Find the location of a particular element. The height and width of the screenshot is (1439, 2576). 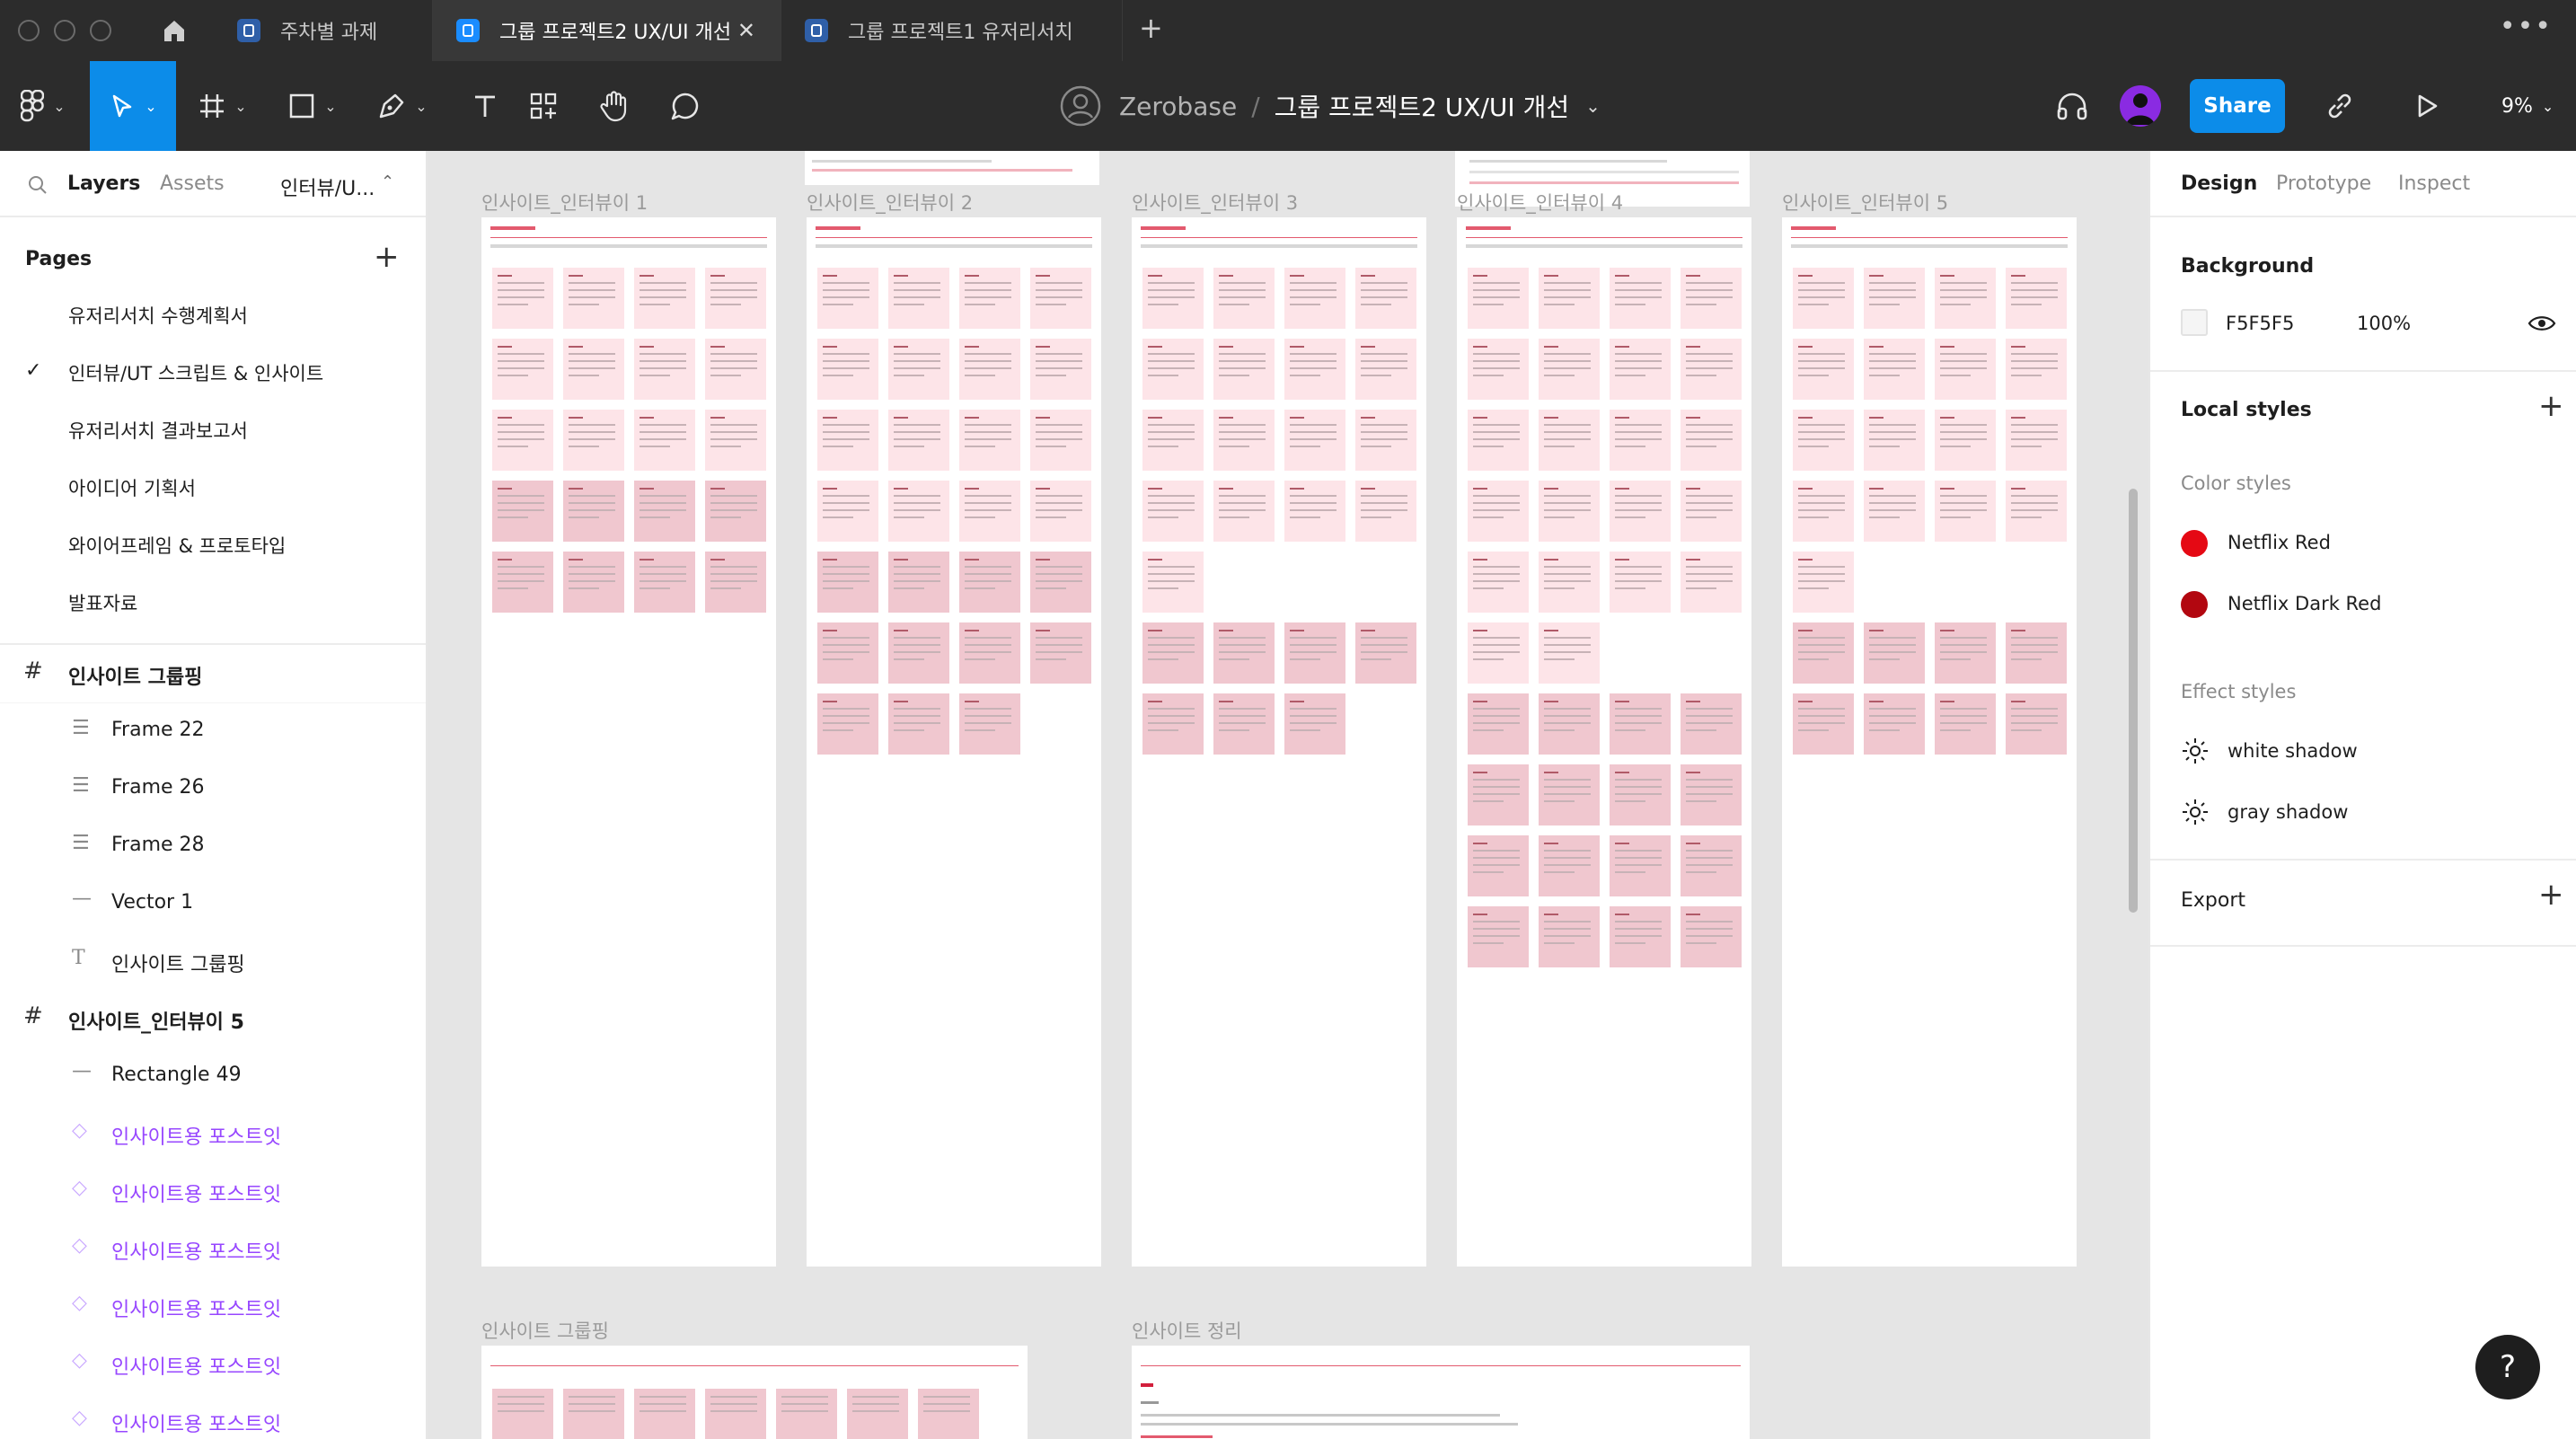

page-item: 발표자료 is located at coordinates (102, 602).